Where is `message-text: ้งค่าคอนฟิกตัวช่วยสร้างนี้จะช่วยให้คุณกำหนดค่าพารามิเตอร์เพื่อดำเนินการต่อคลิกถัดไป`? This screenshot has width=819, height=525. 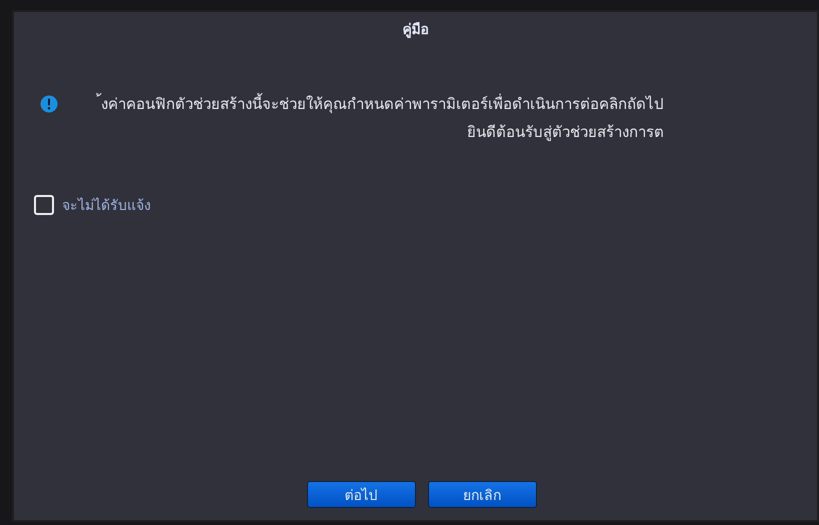 message-text: ้งค่าคอนฟิกตัวช่วยสร้างนี้จะช่วยให้คุณกำหนดค่าพารามิเตอร์เพื่อดำเนินการต่อคลิกถัดไป is located at coordinates (379, 104).